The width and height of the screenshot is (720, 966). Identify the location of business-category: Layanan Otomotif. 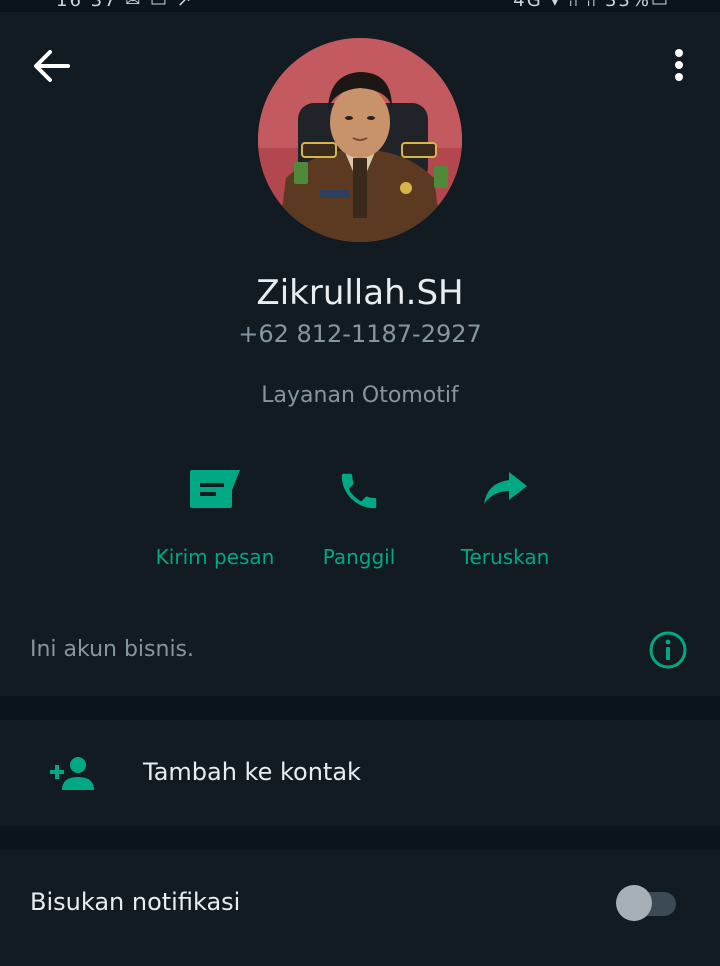
(360, 395).